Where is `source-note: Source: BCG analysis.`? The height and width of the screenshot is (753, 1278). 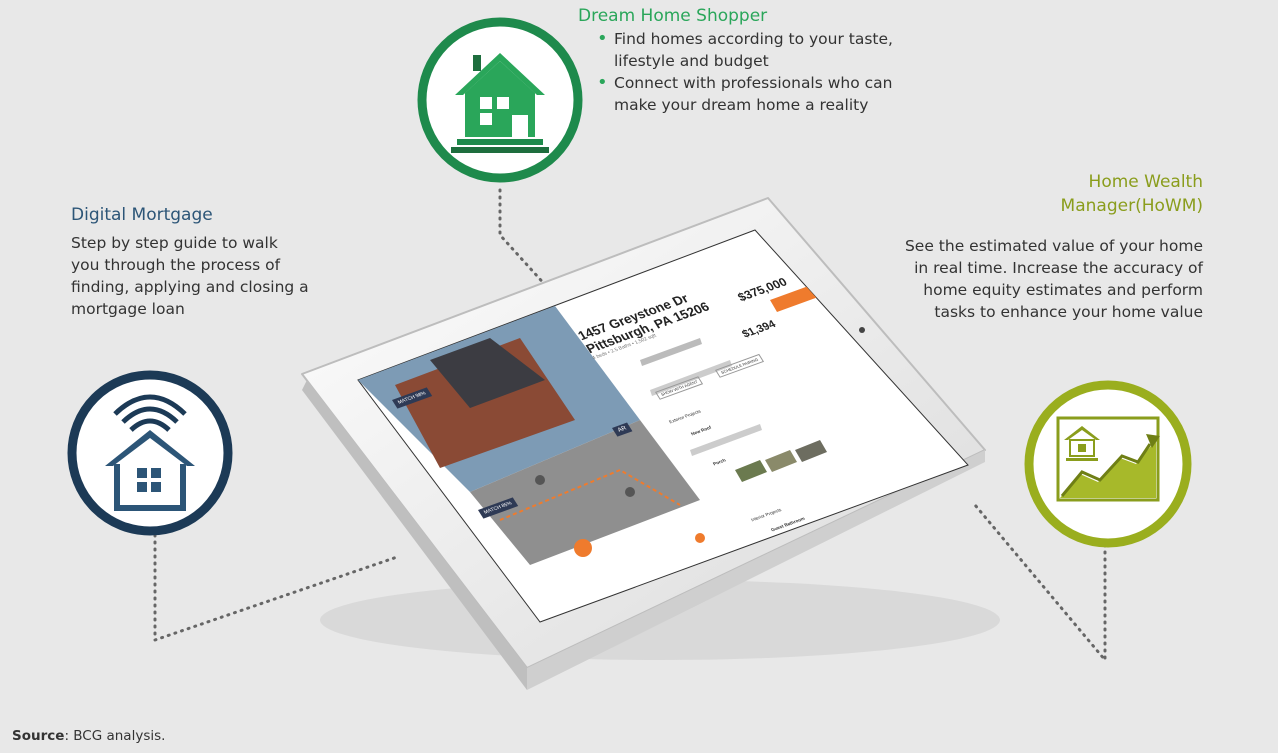
source-note: Source: BCG analysis. is located at coordinates (88, 736).